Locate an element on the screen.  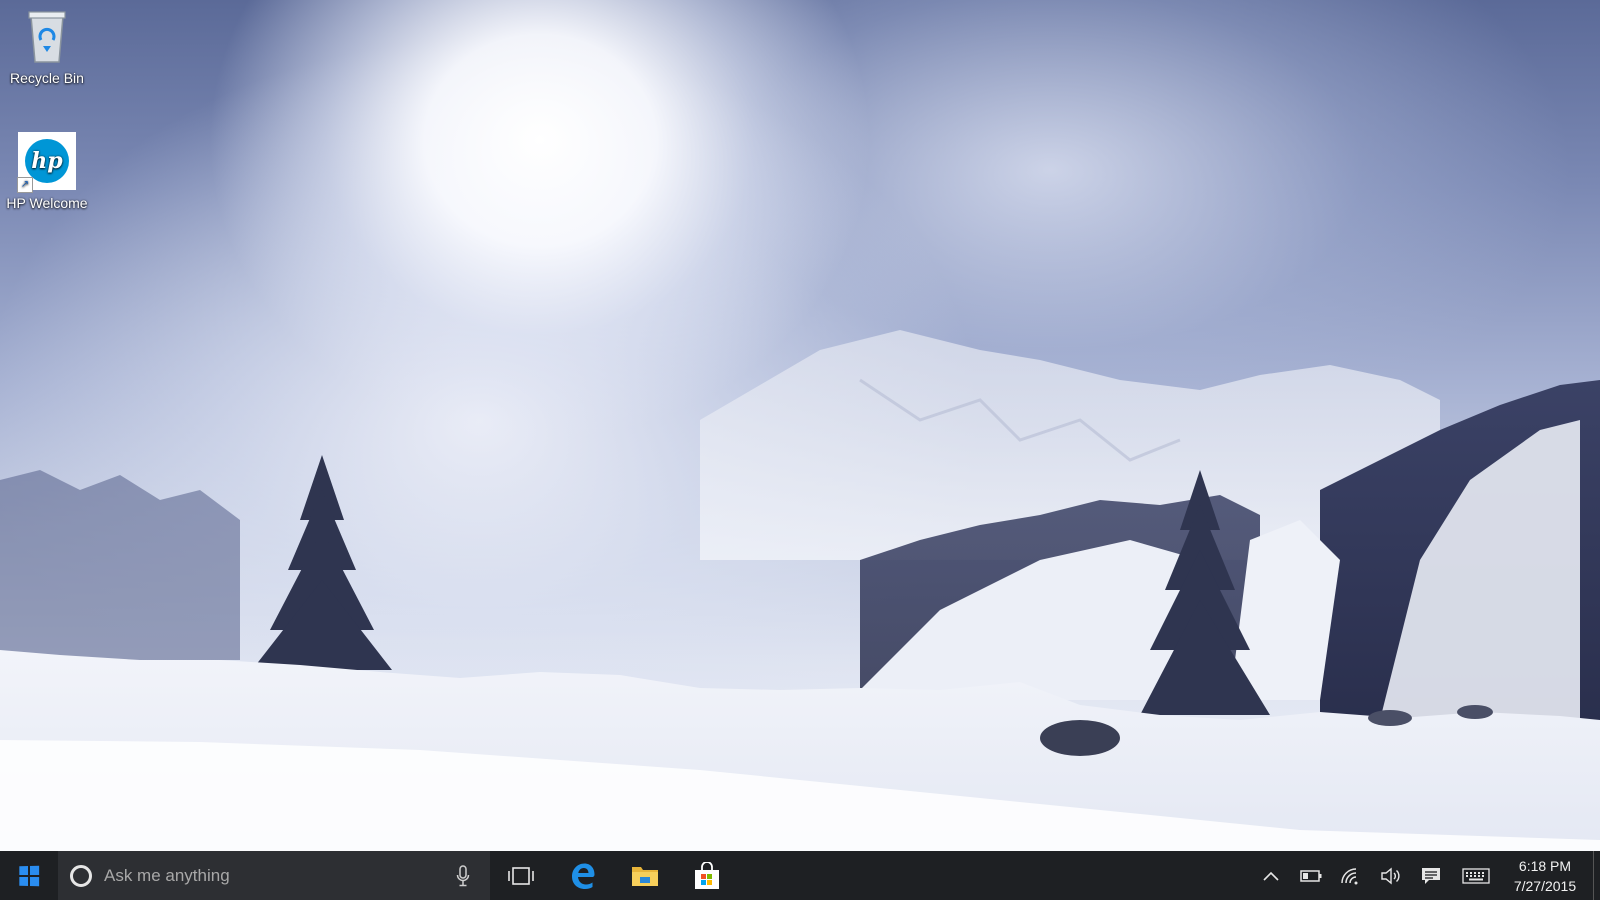
cortana-search-box is located at coordinates (274, 875).